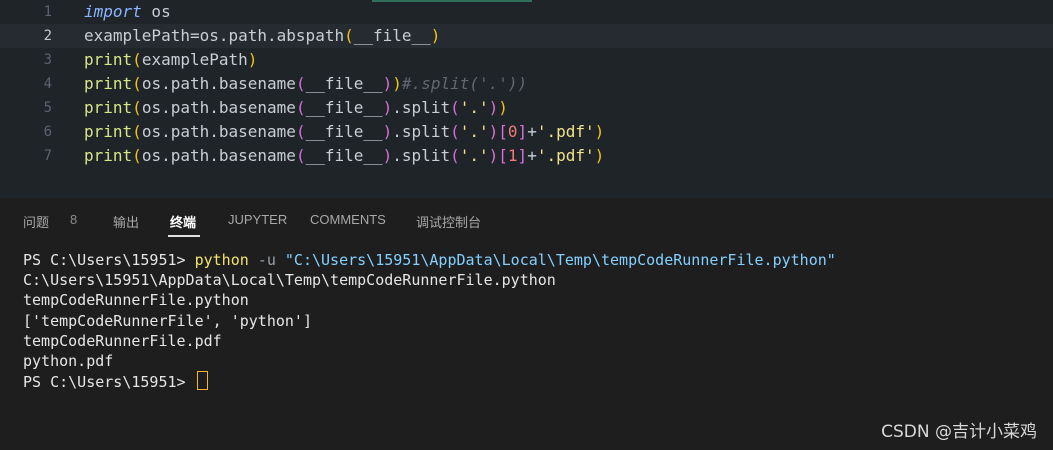 Image resolution: width=1053 pixels, height=450 pixels. Describe the element at coordinates (47, 156) in the screenshot. I see `line-number: 7` at that location.